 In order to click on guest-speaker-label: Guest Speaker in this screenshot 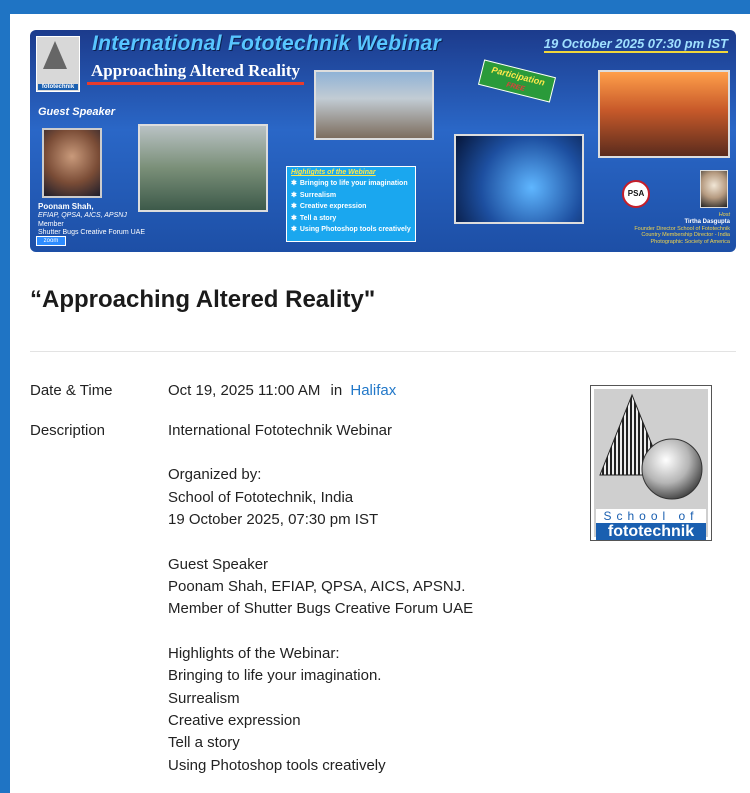, I will do `click(77, 112)`.